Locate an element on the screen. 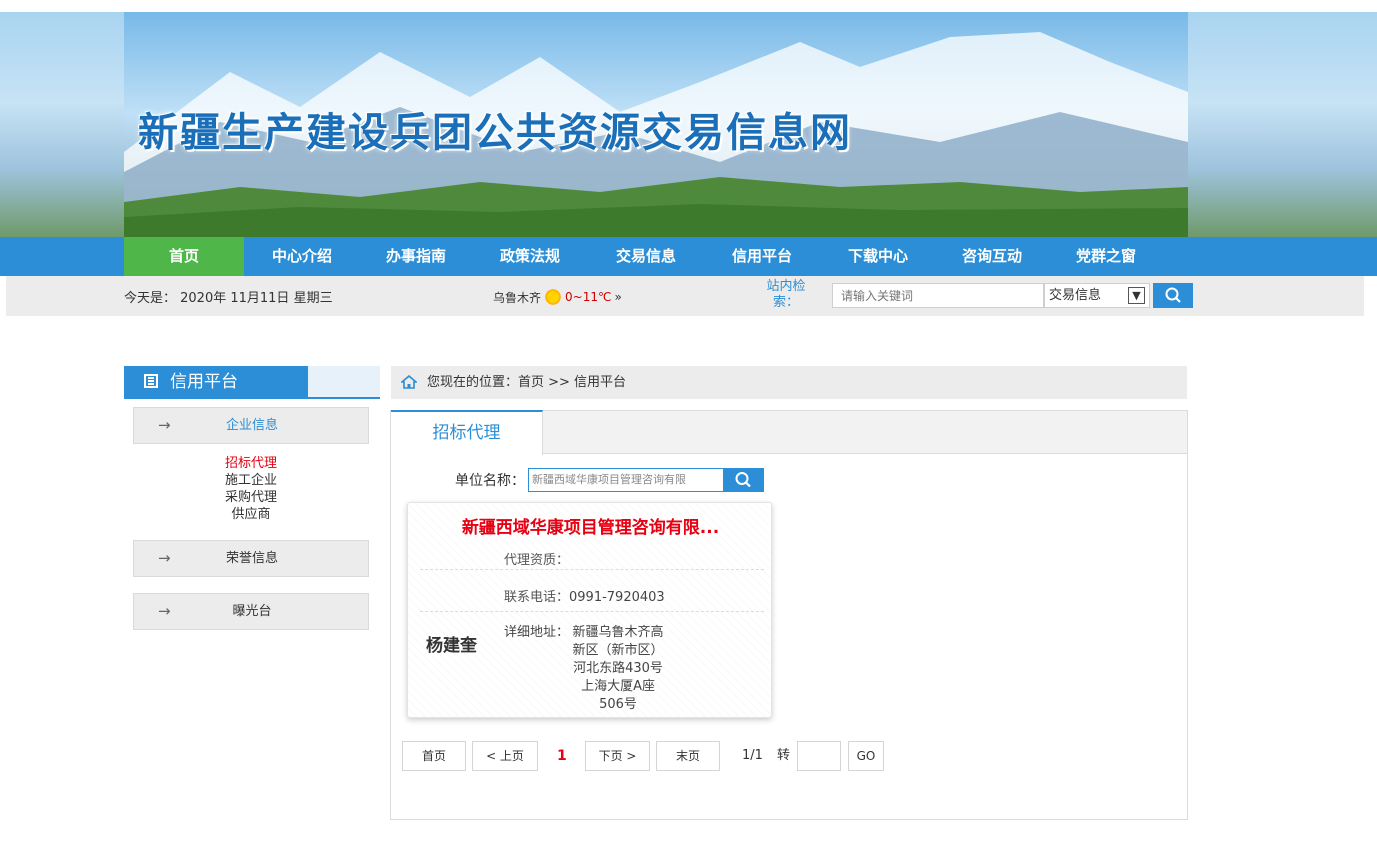  sidebar-subitem-construction: 施工企业 is located at coordinates (251, 480).